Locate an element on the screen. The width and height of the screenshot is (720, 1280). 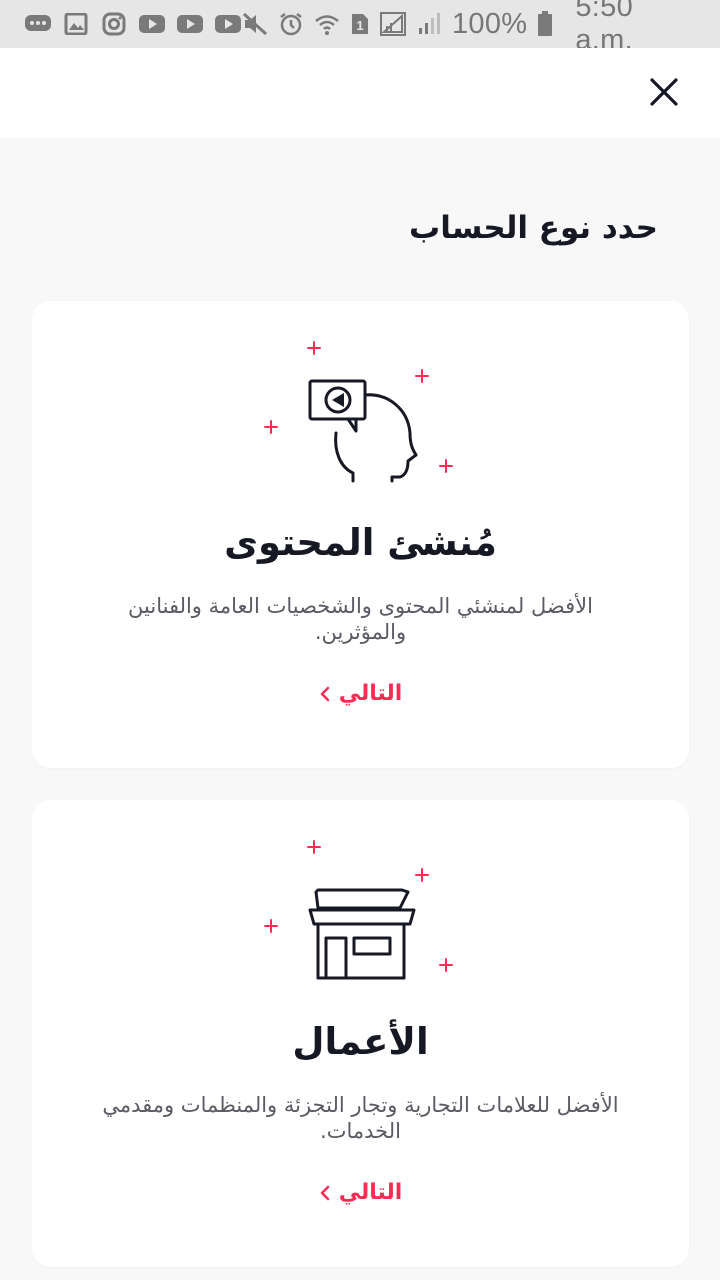
storefront-icon is located at coordinates (358, 910).